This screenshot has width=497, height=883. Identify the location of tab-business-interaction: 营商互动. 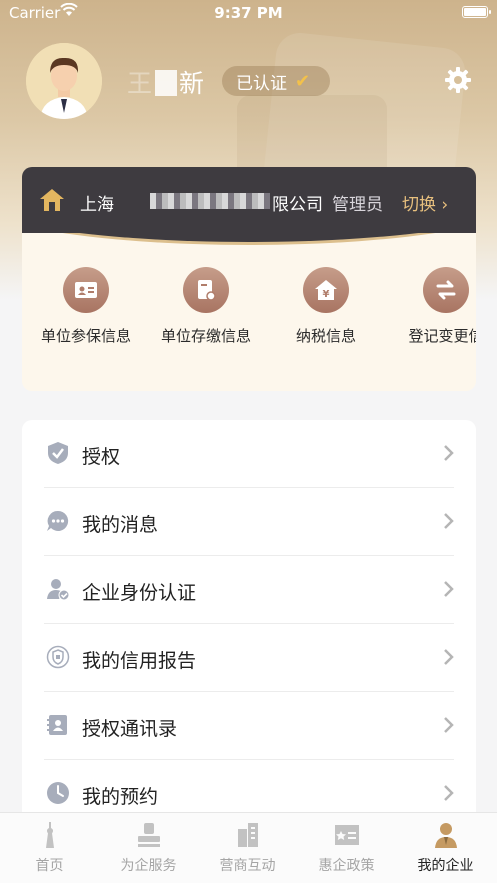
(247, 848).